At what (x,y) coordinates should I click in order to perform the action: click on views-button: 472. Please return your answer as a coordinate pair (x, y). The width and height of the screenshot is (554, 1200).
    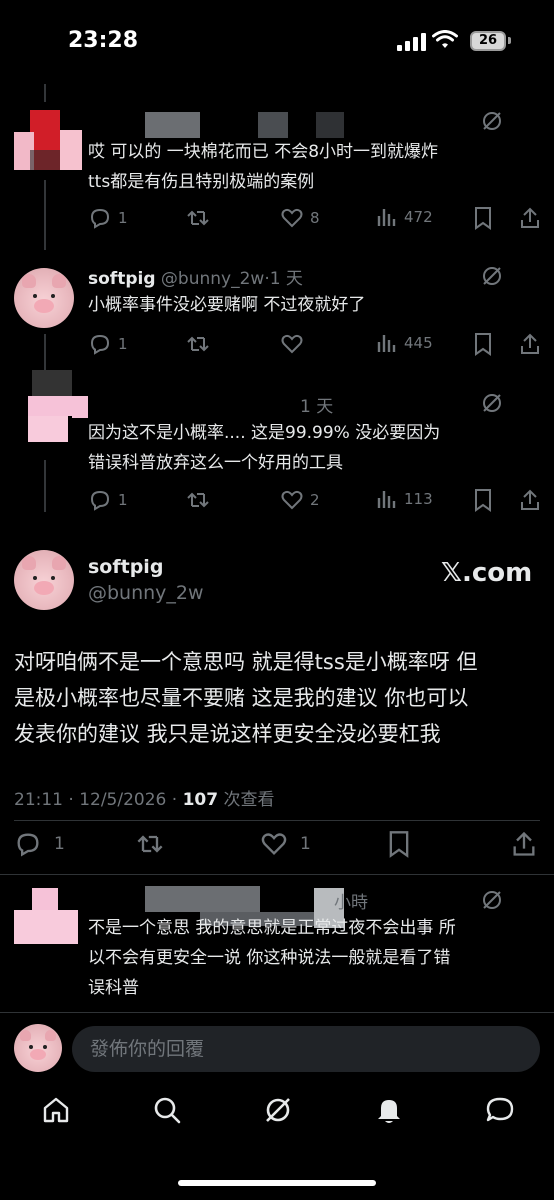
    Looking at the image, I should click on (404, 217).